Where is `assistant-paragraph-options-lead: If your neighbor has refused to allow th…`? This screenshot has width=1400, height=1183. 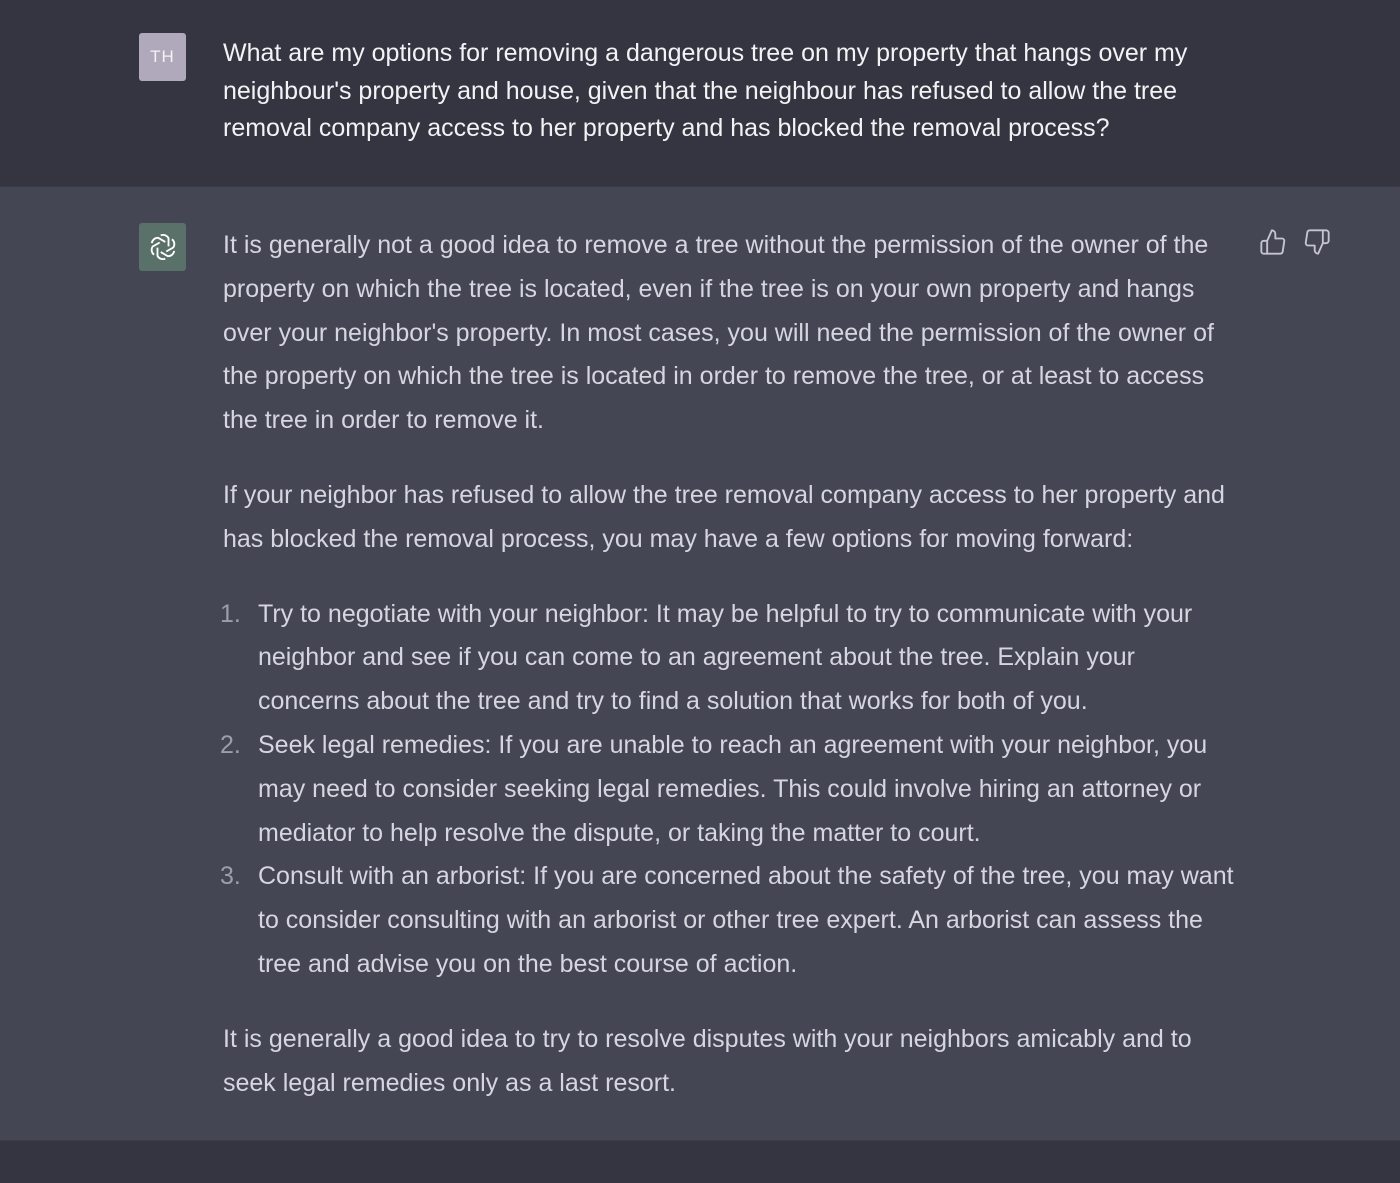
assistant-paragraph-options-lead: If your neighbor has refused to allow th… is located at coordinates (724, 516).